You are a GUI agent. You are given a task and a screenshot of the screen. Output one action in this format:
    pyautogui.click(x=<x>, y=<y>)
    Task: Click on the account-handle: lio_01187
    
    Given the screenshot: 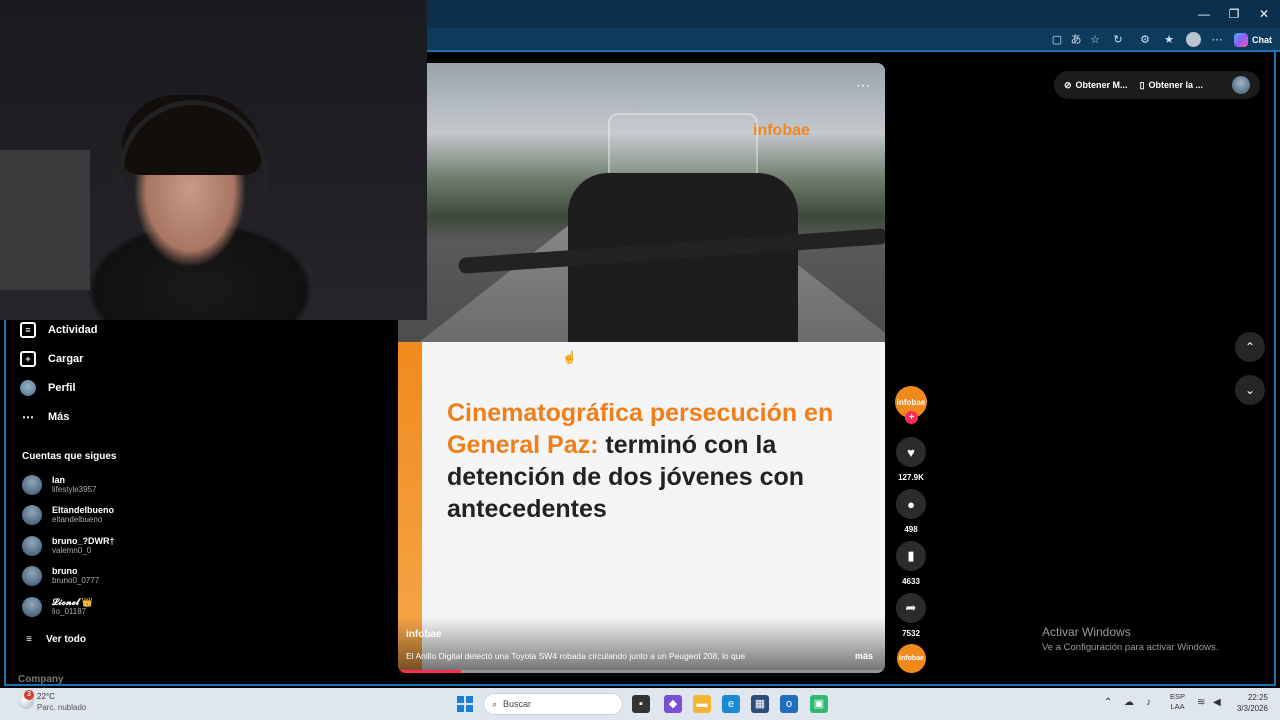 What is the action you would take?
    pyautogui.click(x=69, y=611)
    